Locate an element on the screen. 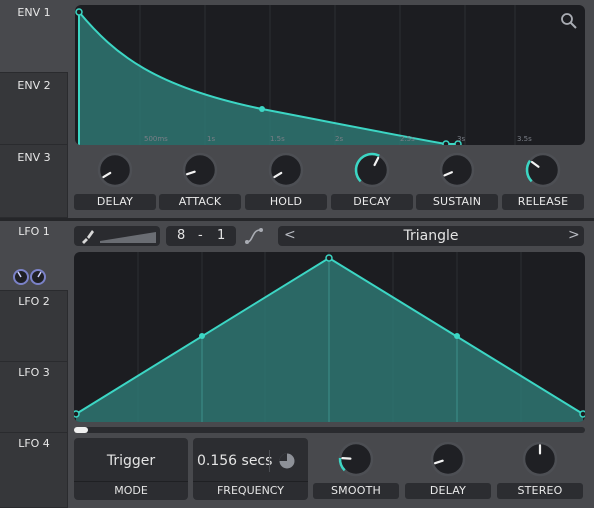 This screenshot has width=594, height=508. tab-env-3-label: ENV 3 is located at coordinates (34, 157).